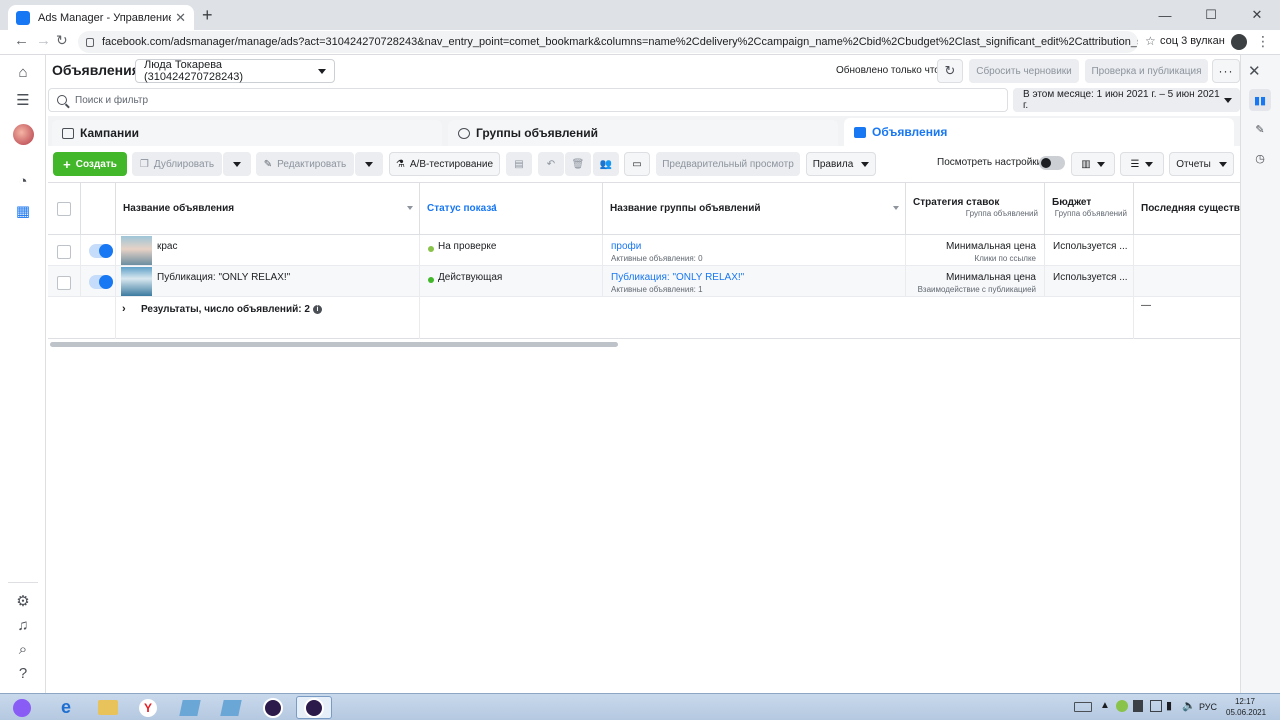 This screenshot has width=1280, height=720. What do you see at coordinates (1089, 209) in the screenshot?
I see `header-budget: Бюджет Группа объявлений` at bounding box center [1089, 209].